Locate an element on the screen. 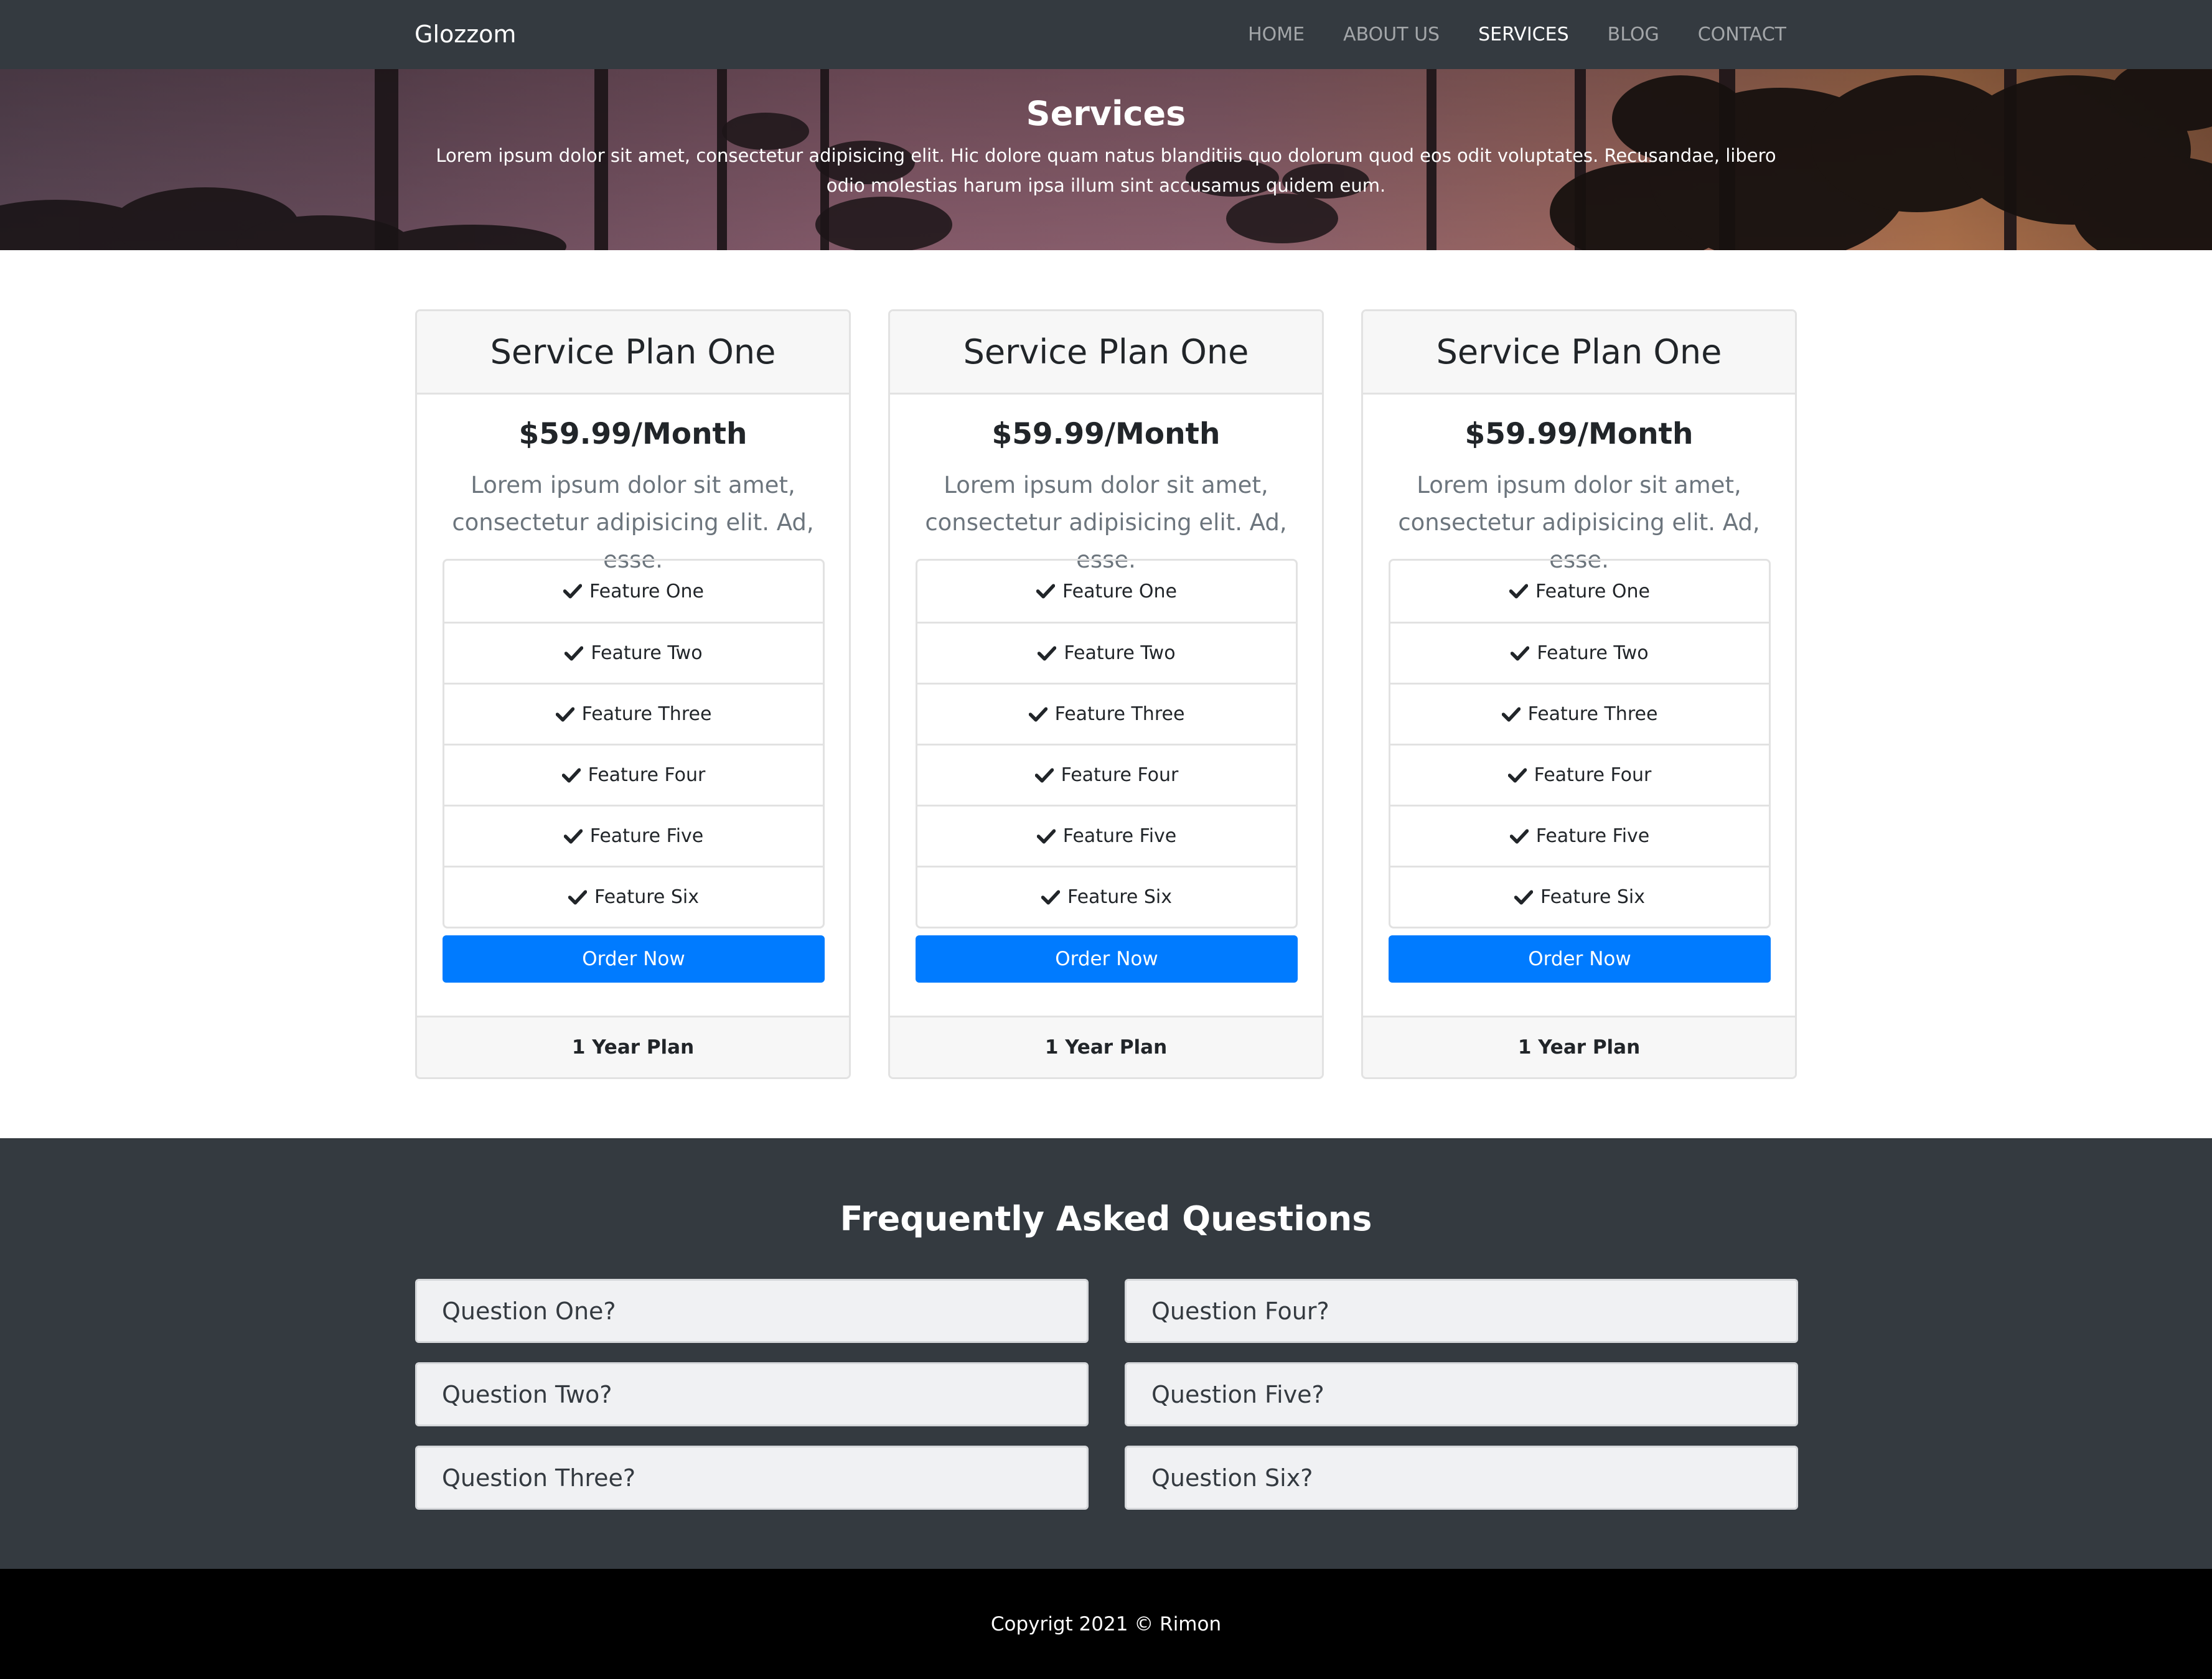 The image size is (2212, 1679). copyright-text: Copyrigt 2021 © Rimon is located at coordinates (1106, 1623).